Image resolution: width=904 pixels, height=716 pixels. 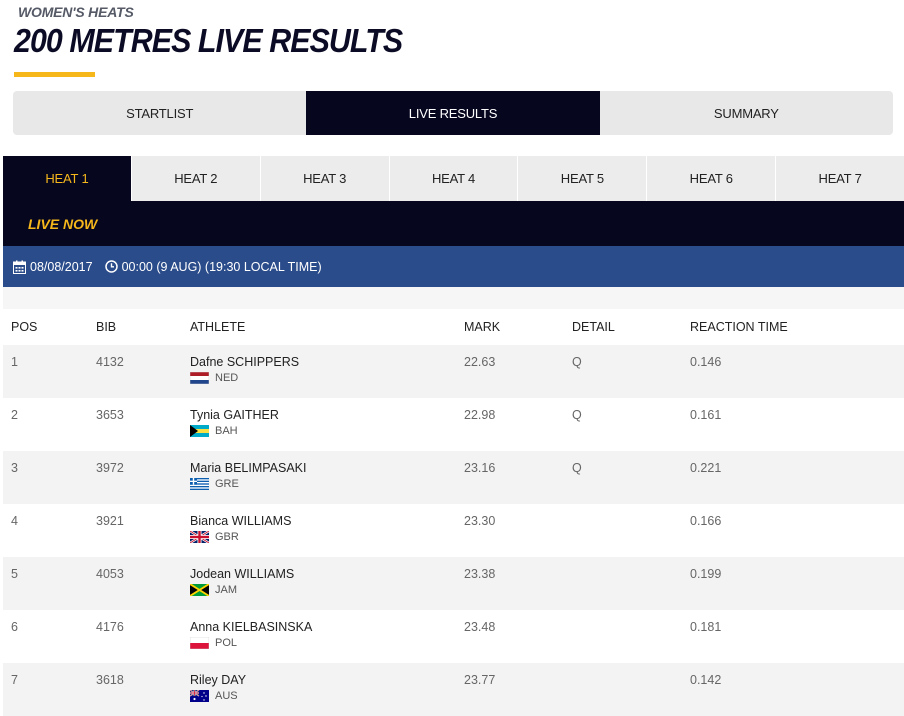 What do you see at coordinates (323, 415) in the screenshot?
I see `athlete-name-link: Tynia GAITHER` at bounding box center [323, 415].